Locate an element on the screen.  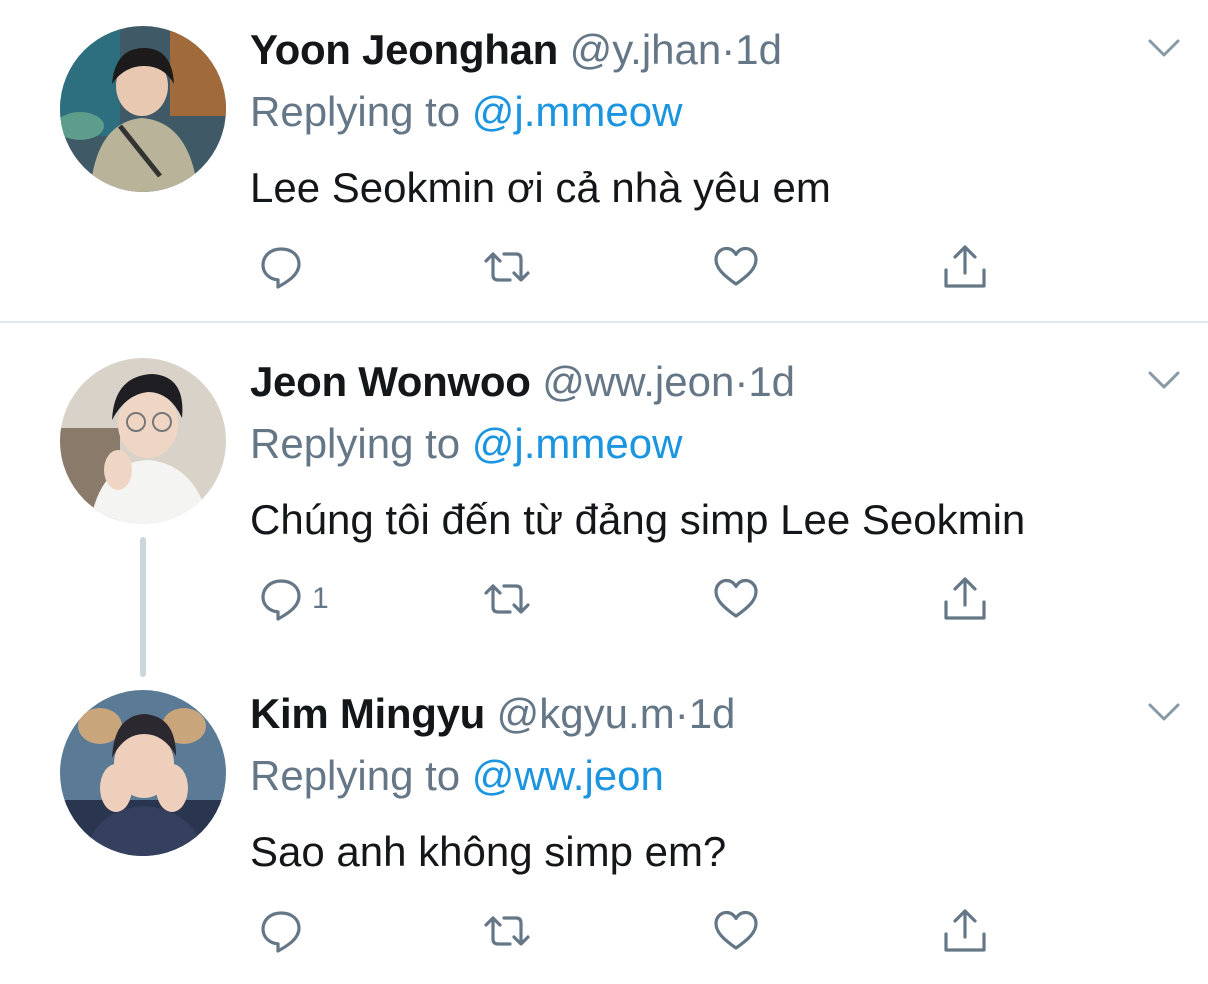
tweet-text: Lee Seokmin ơi cả nhà yêu em is located at coordinates (540, 187).